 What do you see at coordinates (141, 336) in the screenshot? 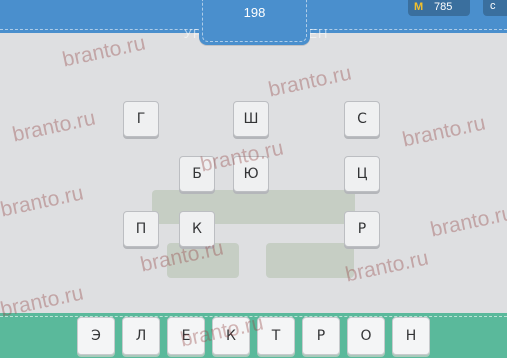
I see `answer-slot: Л` at bounding box center [141, 336].